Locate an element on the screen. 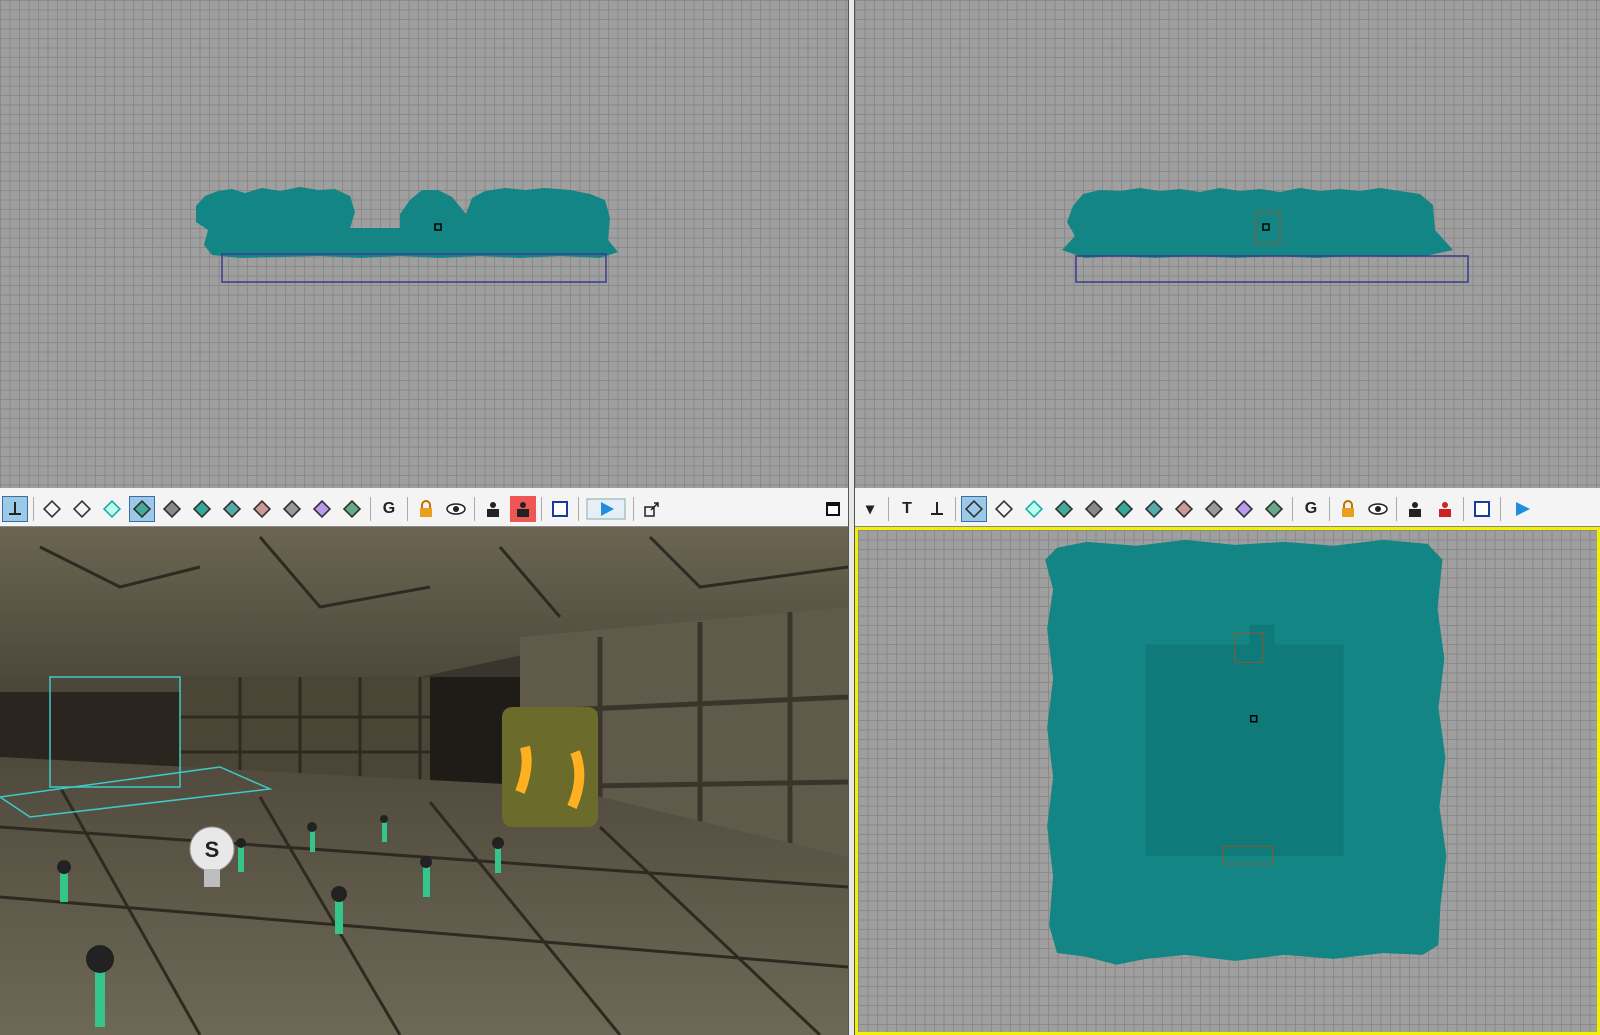 This screenshot has width=1600, height=1035. viewport-toolbar-right: ▾ T G is located at coordinates (1227, 509).